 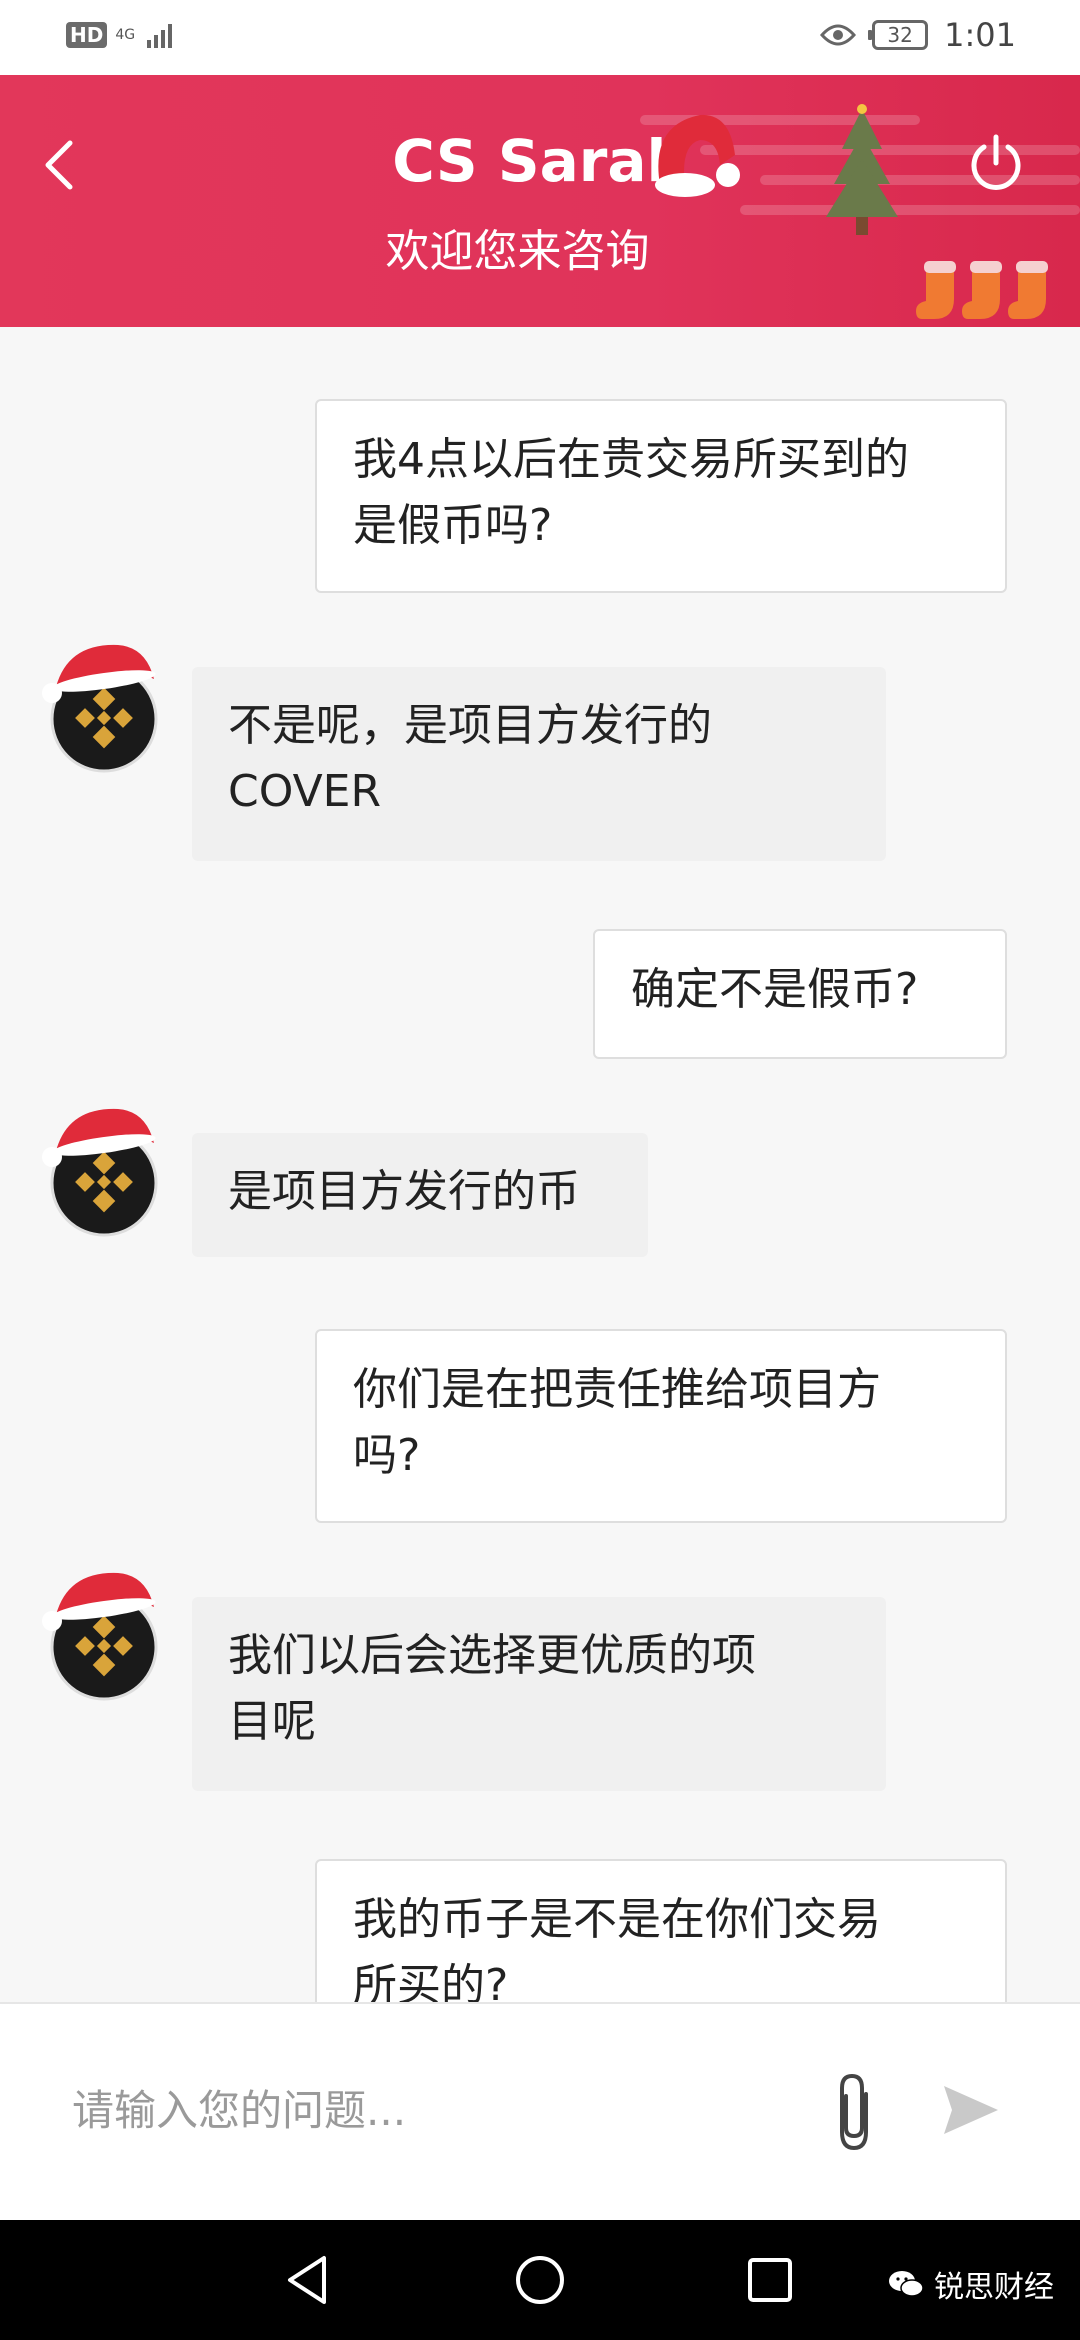 What do you see at coordinates (910, 210) in the screenshot?
I see `header-decoration` at bounding box center [910, 210].